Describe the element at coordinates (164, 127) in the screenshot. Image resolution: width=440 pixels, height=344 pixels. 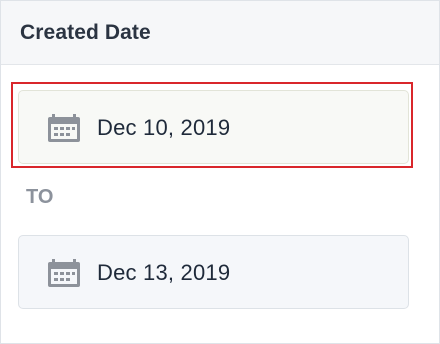
I see `start-date-value: Dec 10, 2019` at that location.